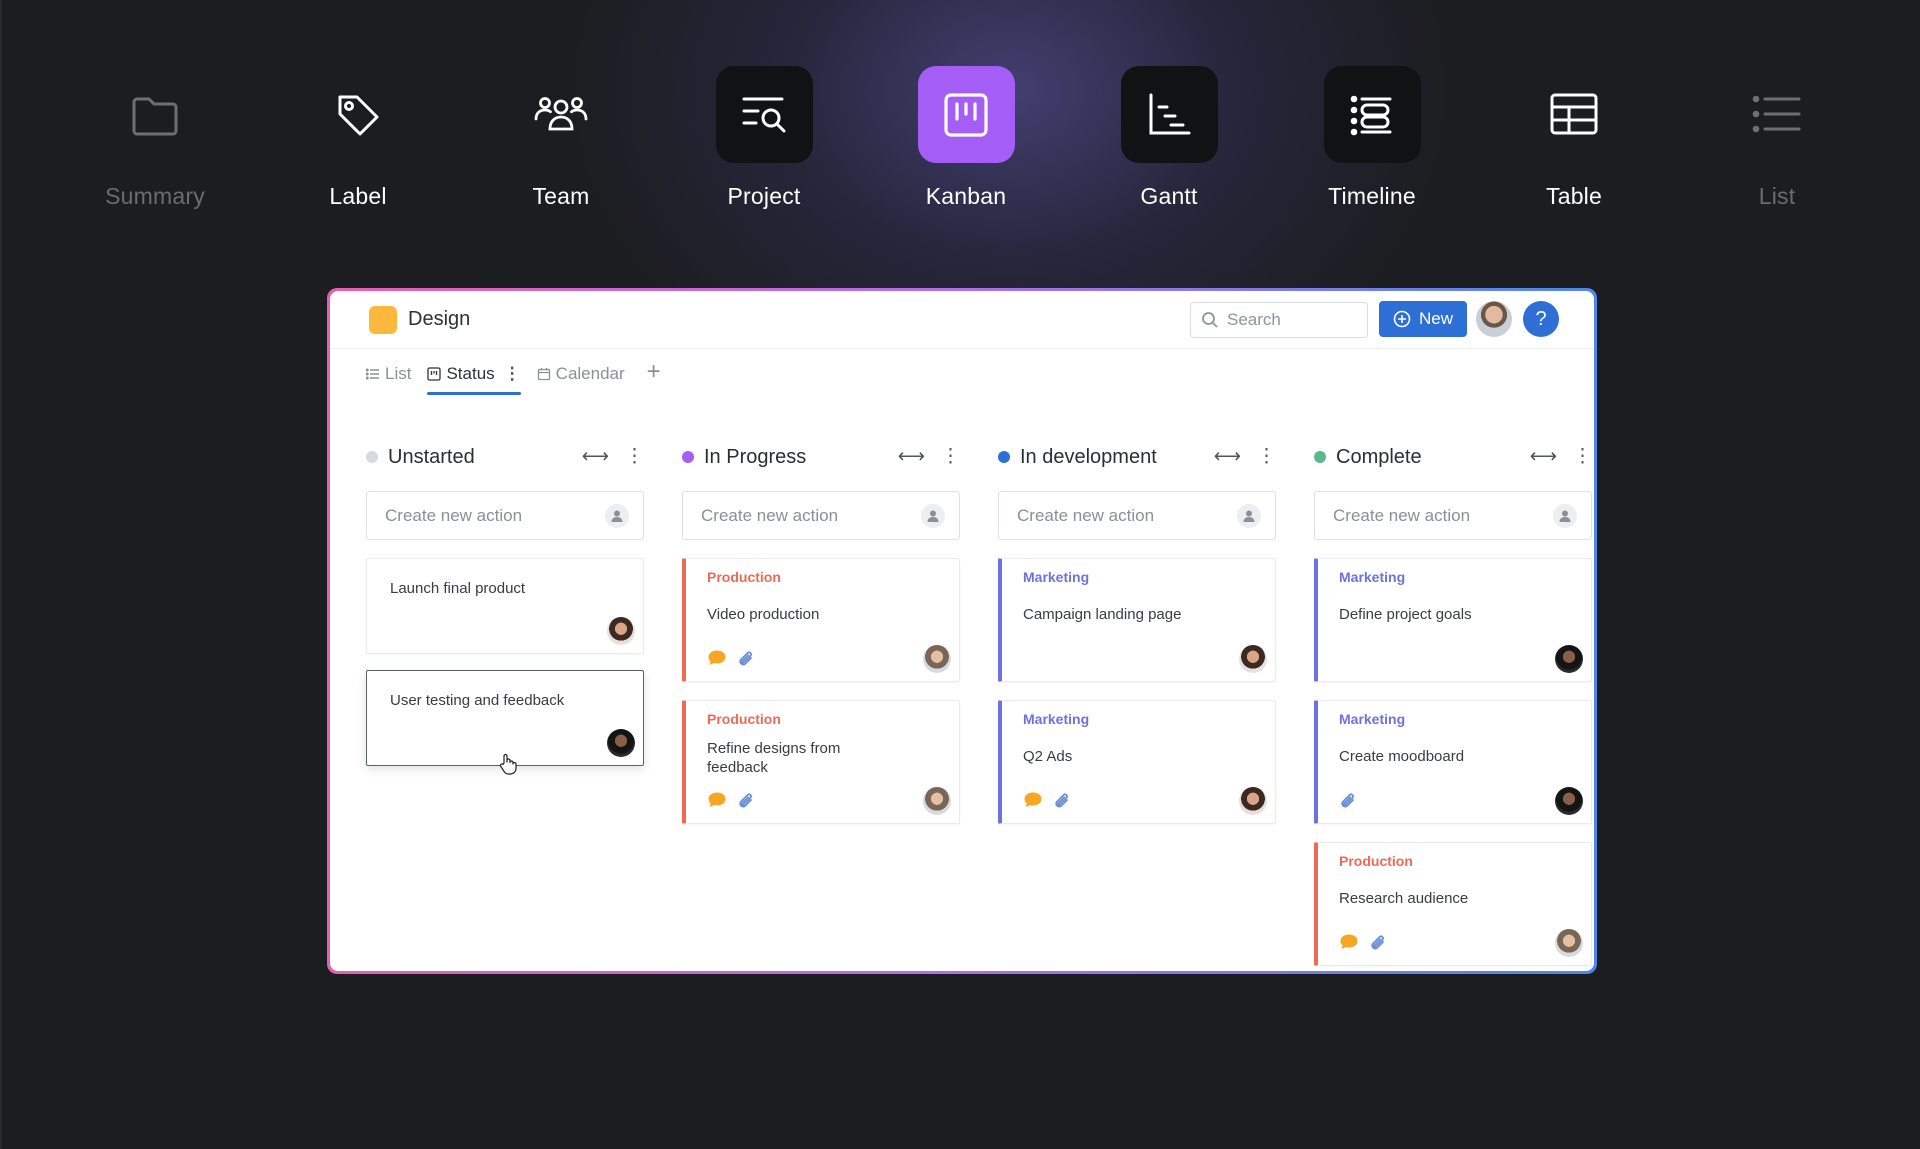  What do you see at coordinates (654, 372) in the screenshot?
I see `add-tab-button: +` at bounding box center [654, 372].